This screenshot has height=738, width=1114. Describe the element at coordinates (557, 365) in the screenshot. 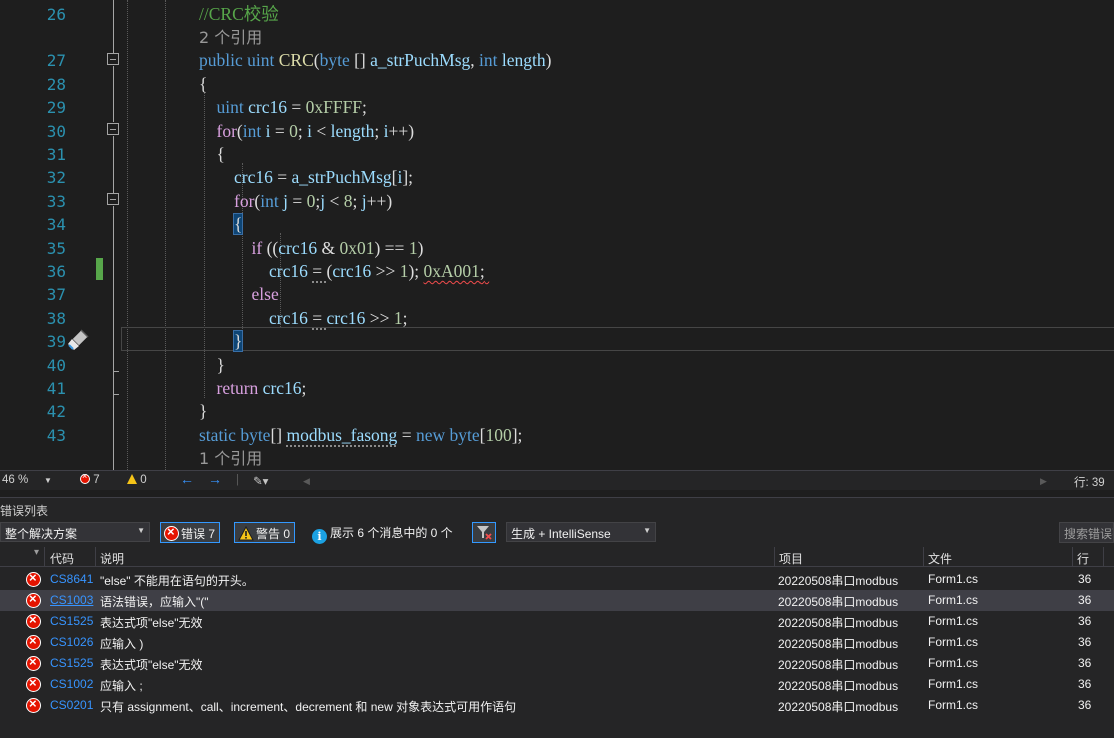

I see `code-line: 40 }` at that location.